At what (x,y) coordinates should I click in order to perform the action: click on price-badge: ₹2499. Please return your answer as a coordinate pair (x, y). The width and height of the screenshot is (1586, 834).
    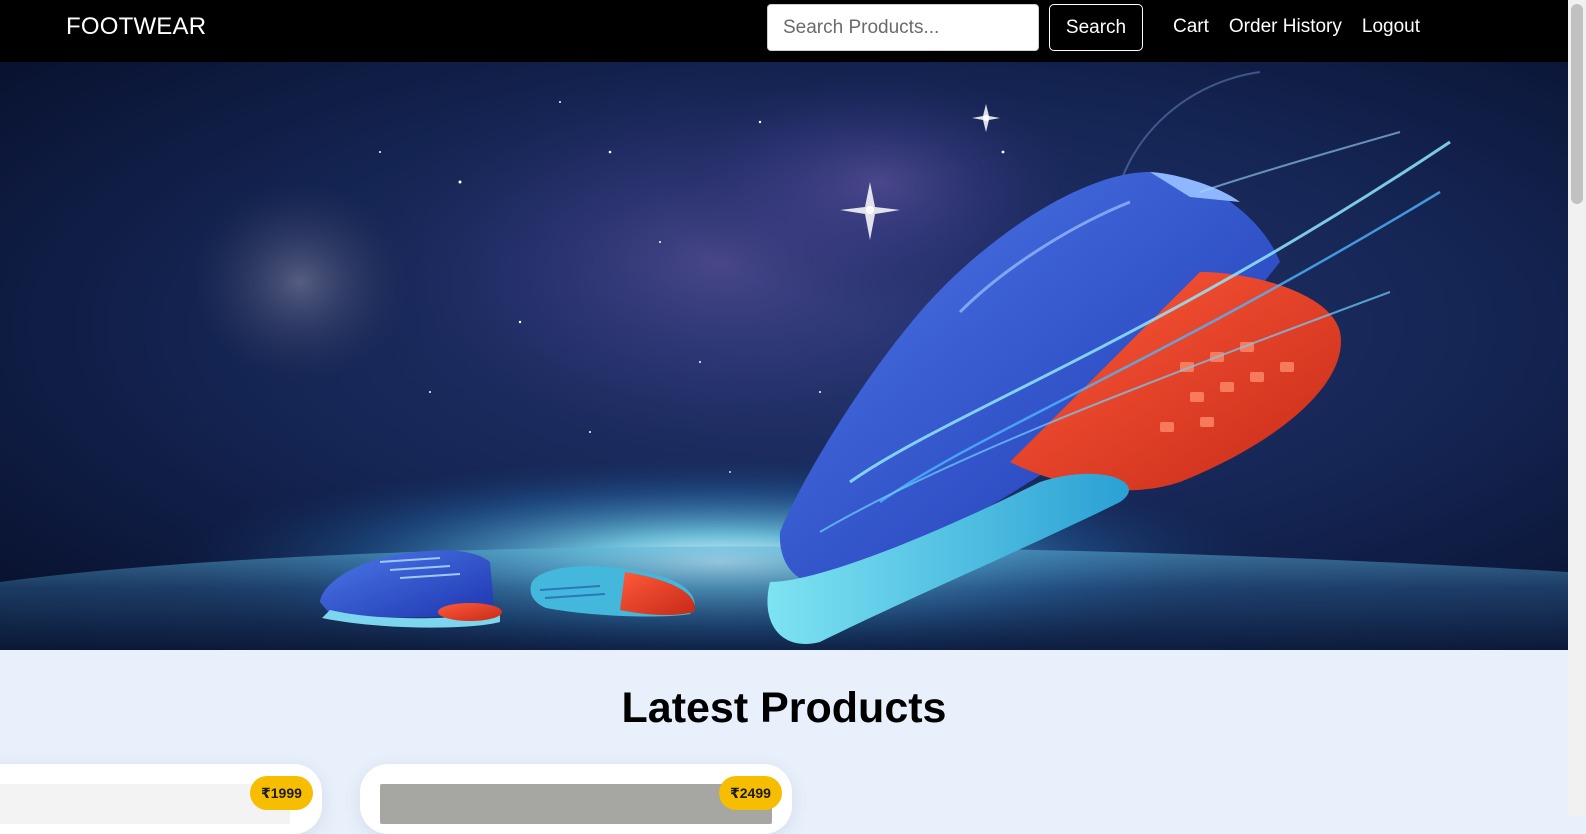
    Looking at the image, I should click on (750, 793).